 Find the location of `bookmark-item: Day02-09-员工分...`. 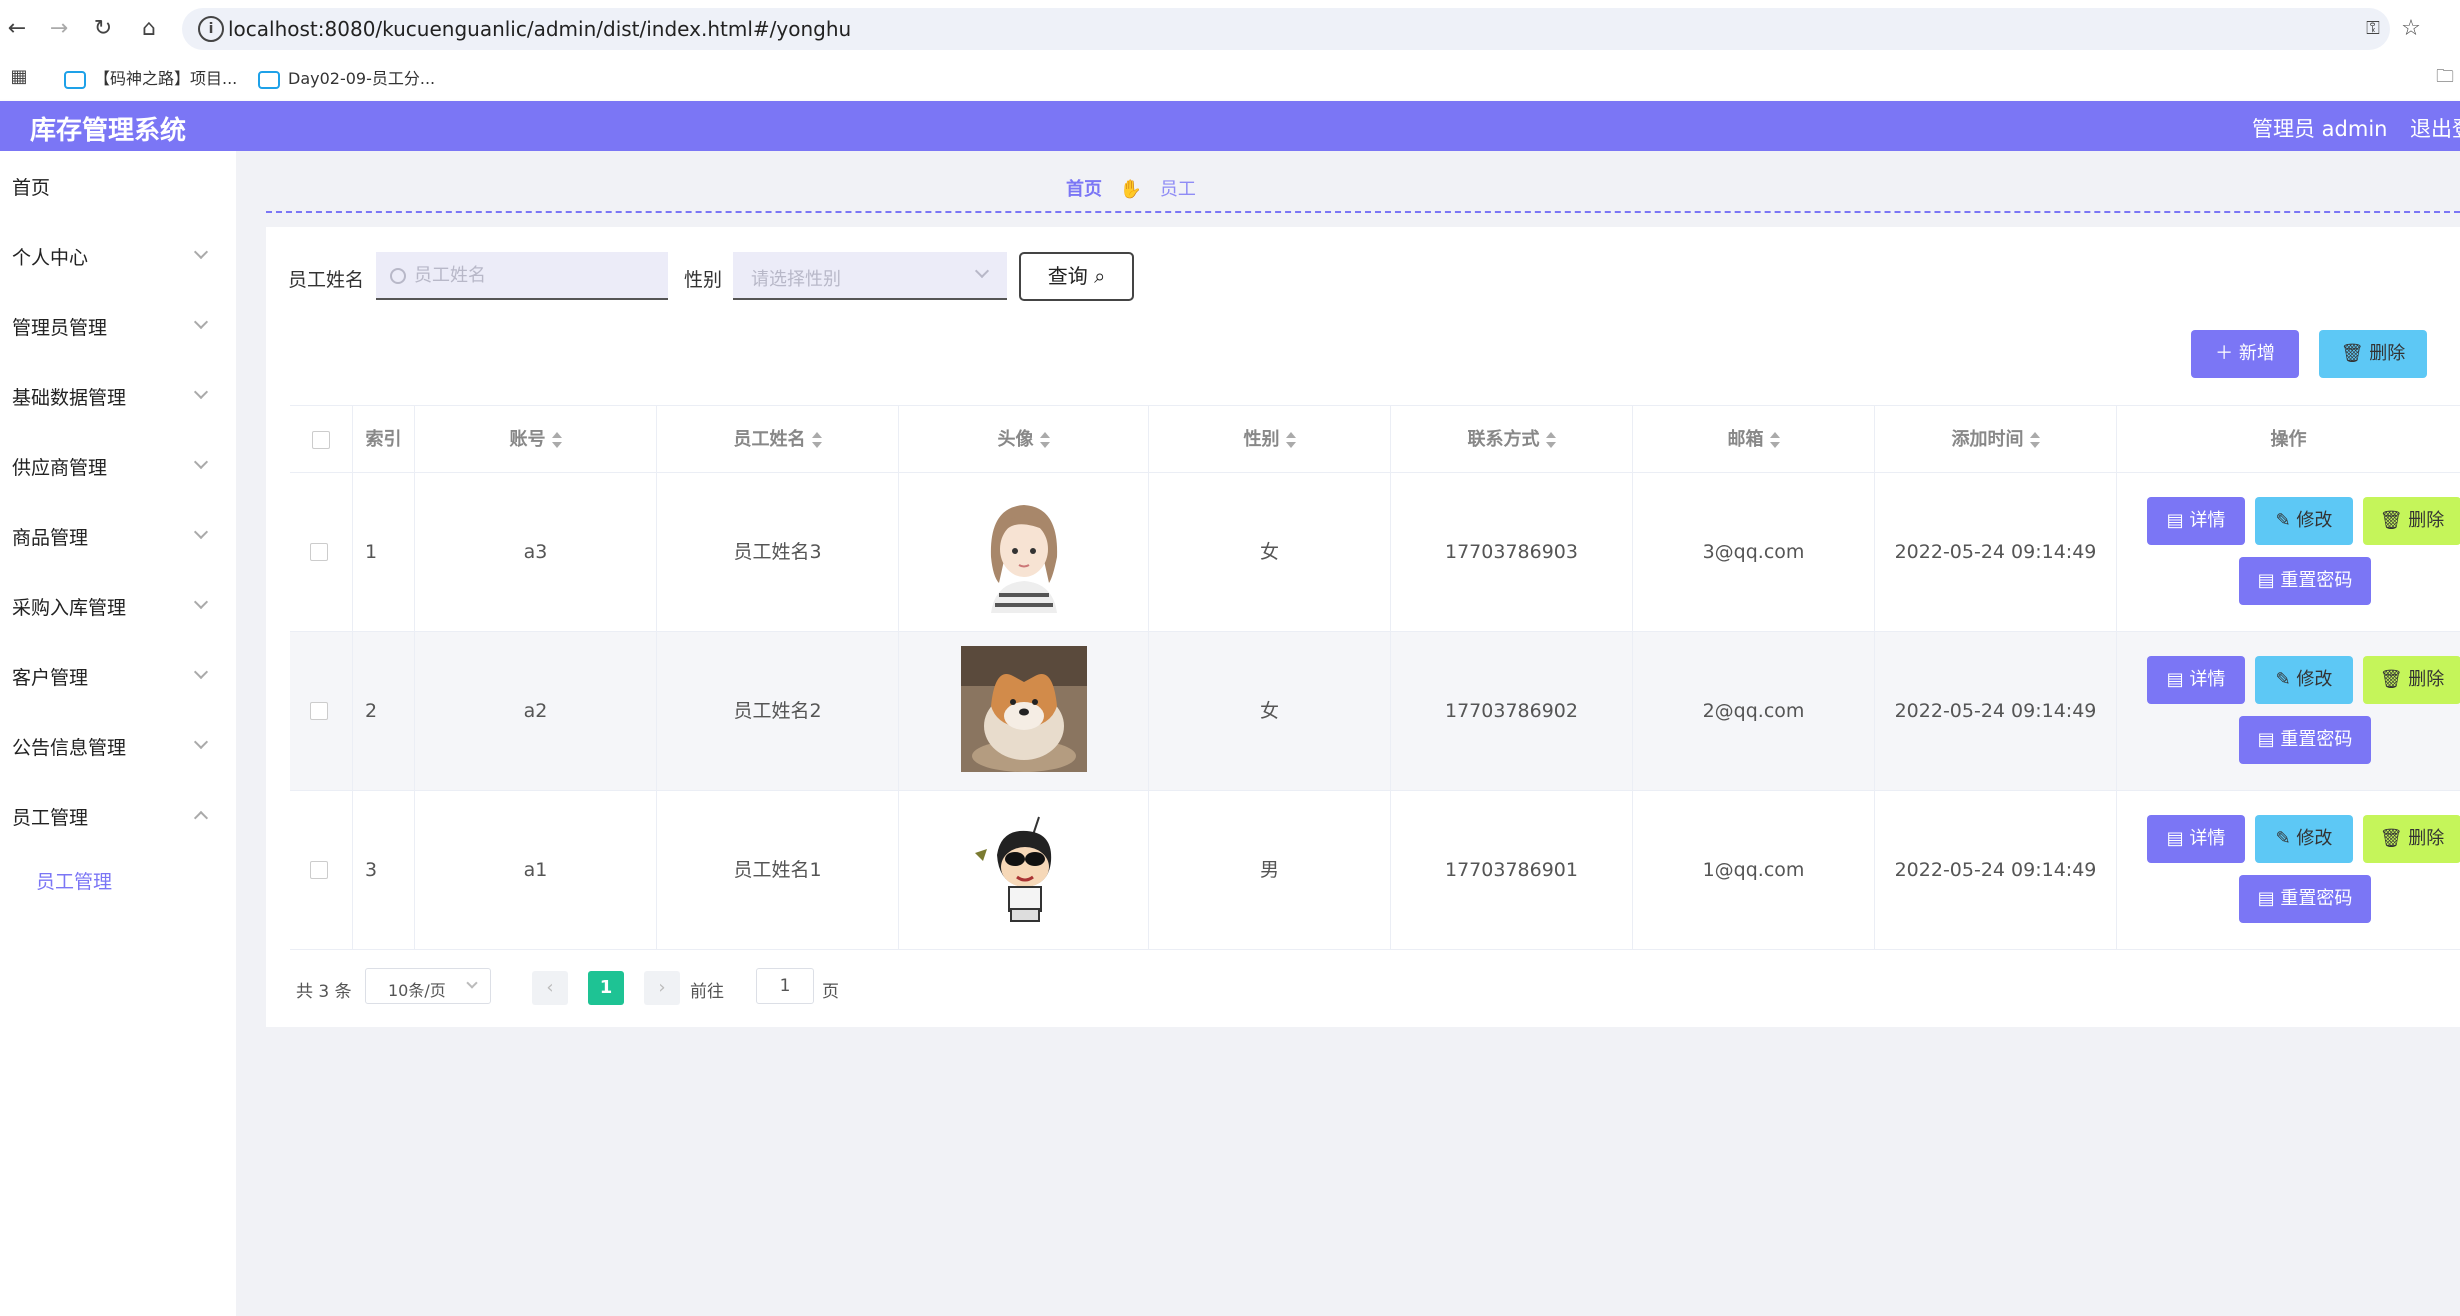

bookmark-item: Day02-09-员工分... is located at coordinates (346, 79).